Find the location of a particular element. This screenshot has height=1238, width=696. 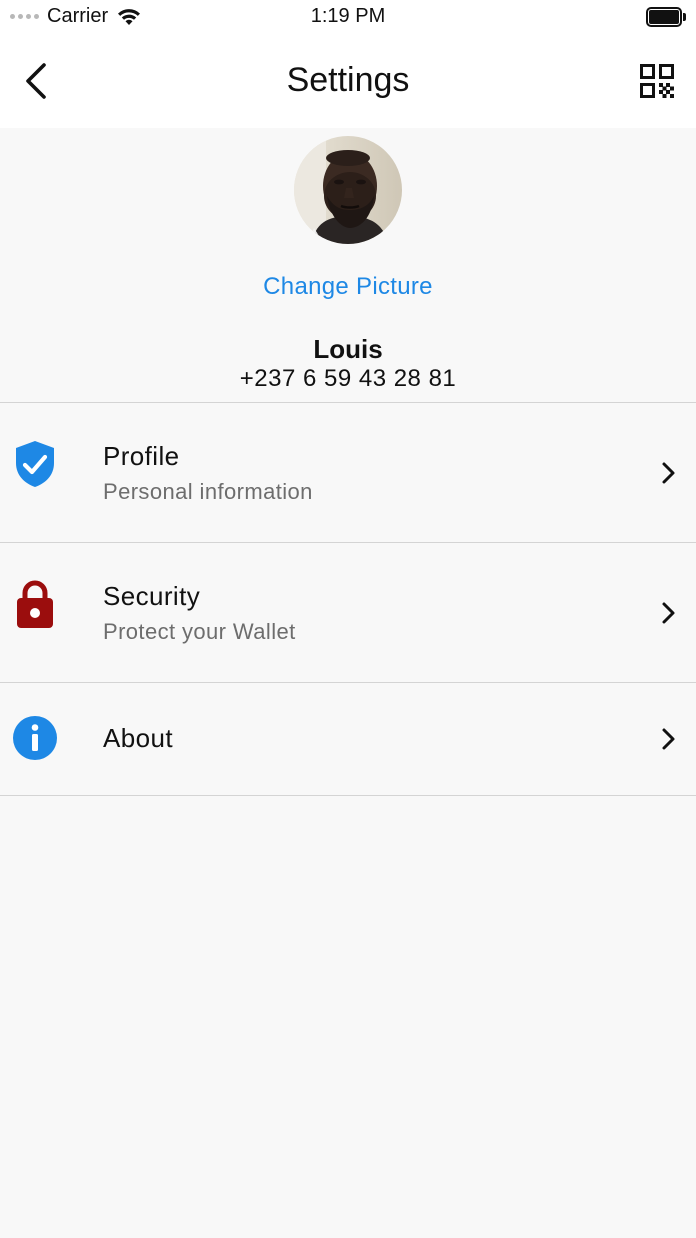

menu-item-title: Security is located at coordinates (152, 596).